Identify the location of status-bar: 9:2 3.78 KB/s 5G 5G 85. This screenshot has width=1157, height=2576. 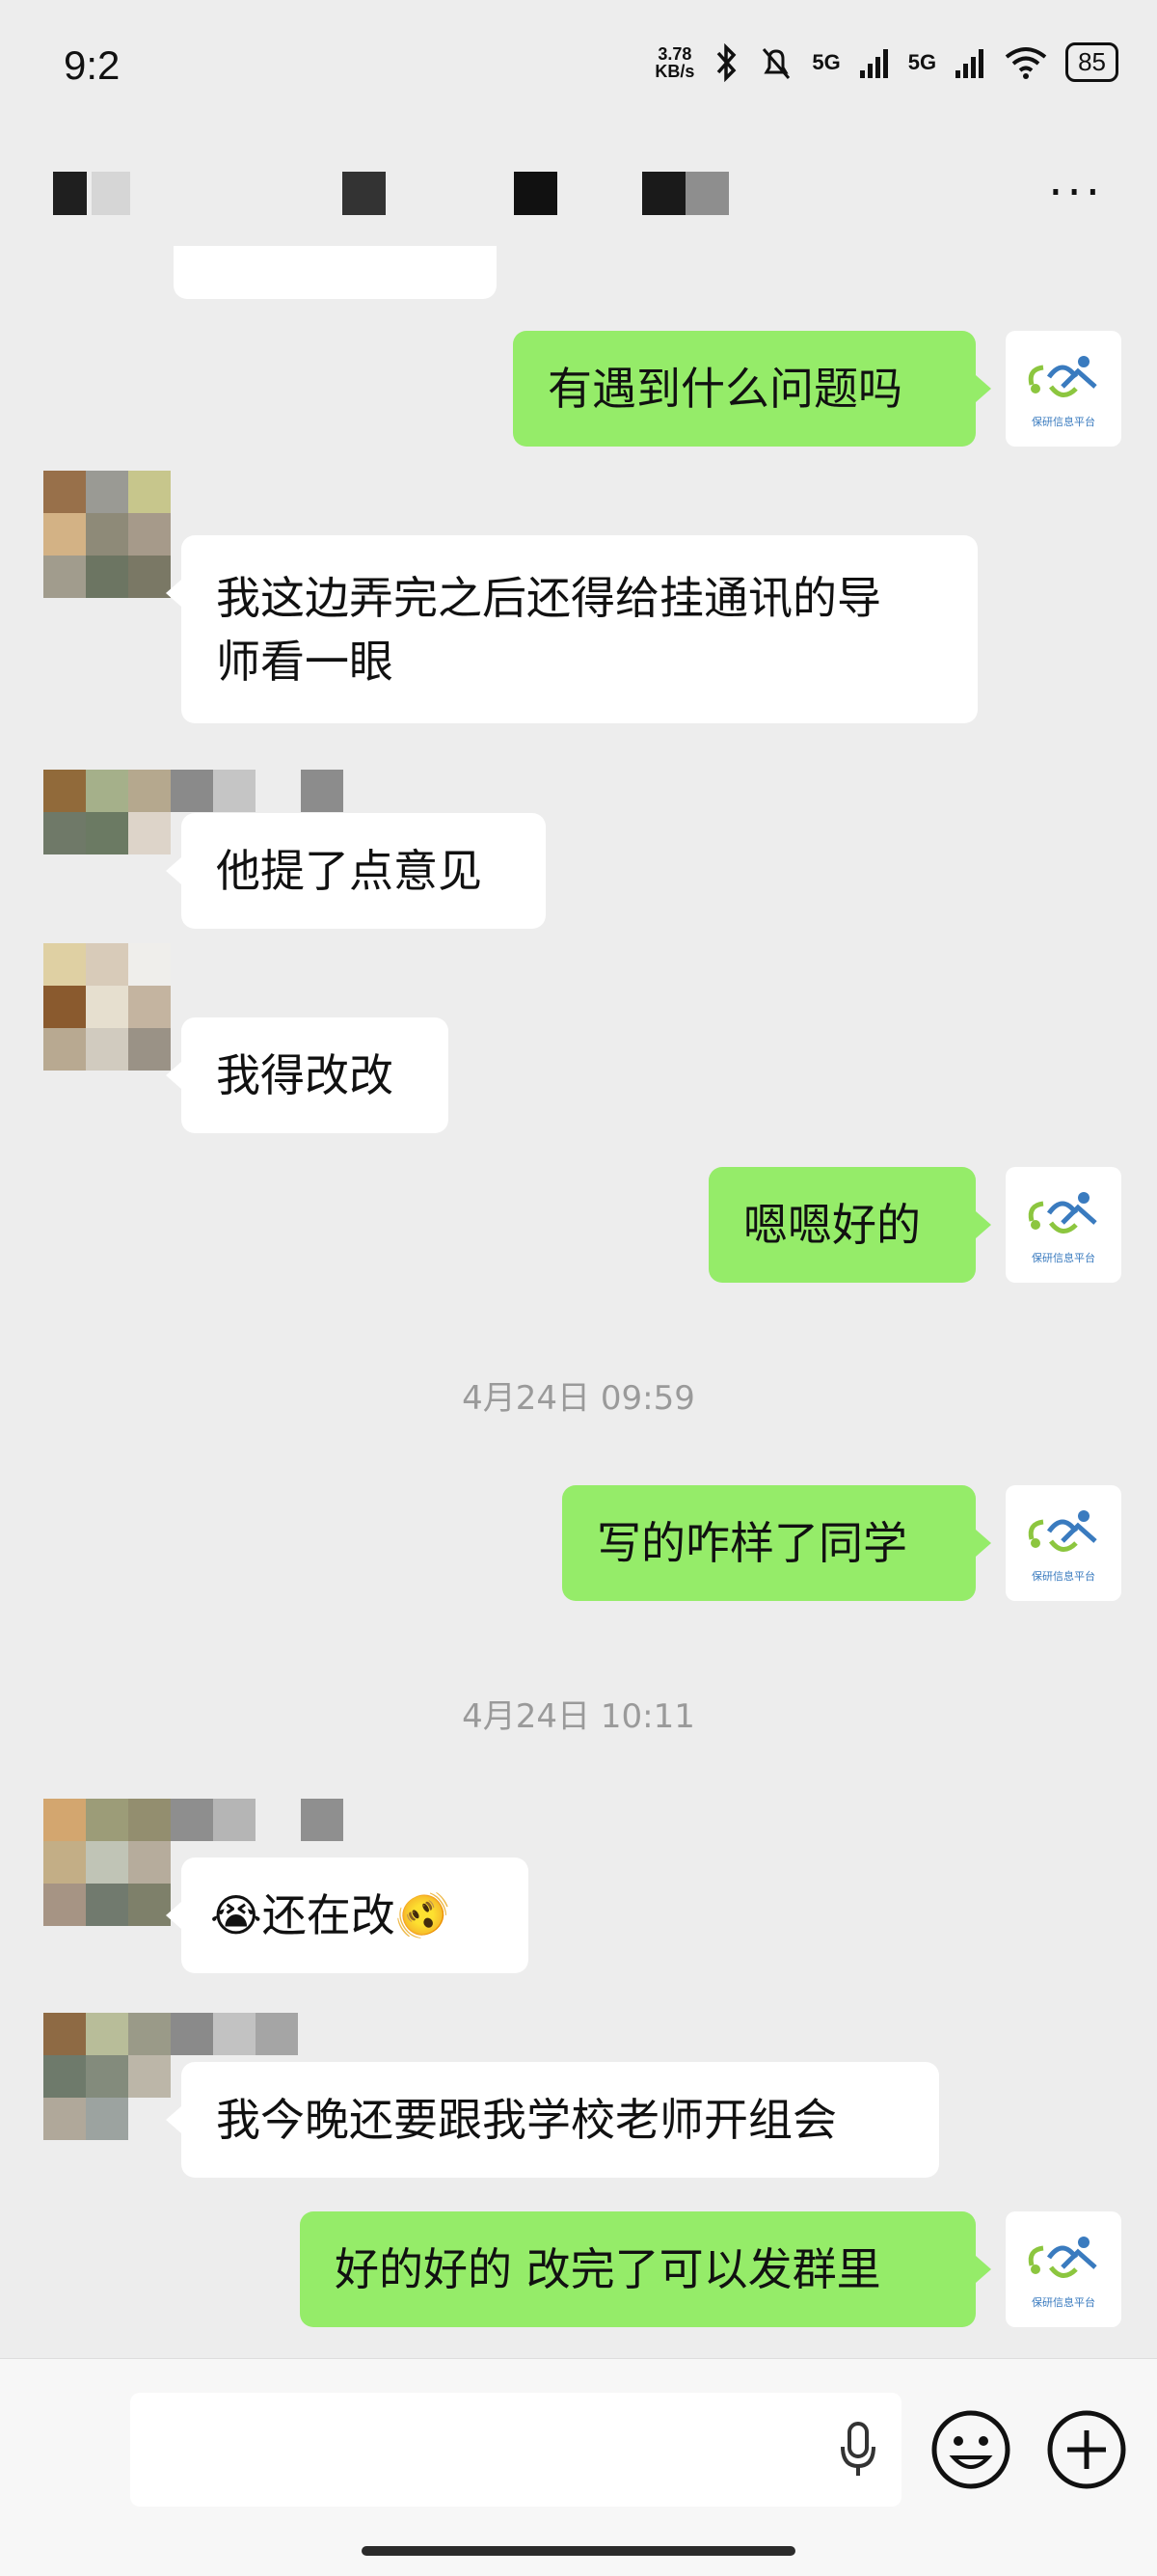
(578, 67).